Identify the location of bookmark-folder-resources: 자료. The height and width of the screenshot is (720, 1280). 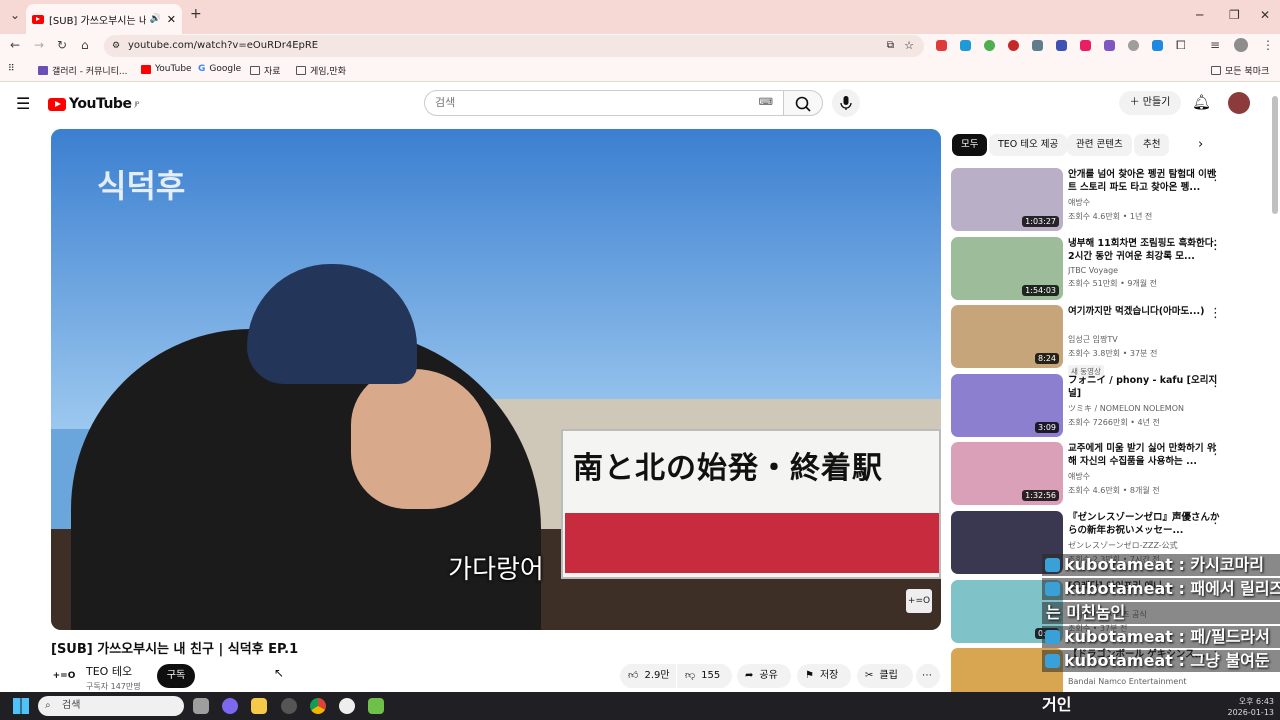
(265, 70).